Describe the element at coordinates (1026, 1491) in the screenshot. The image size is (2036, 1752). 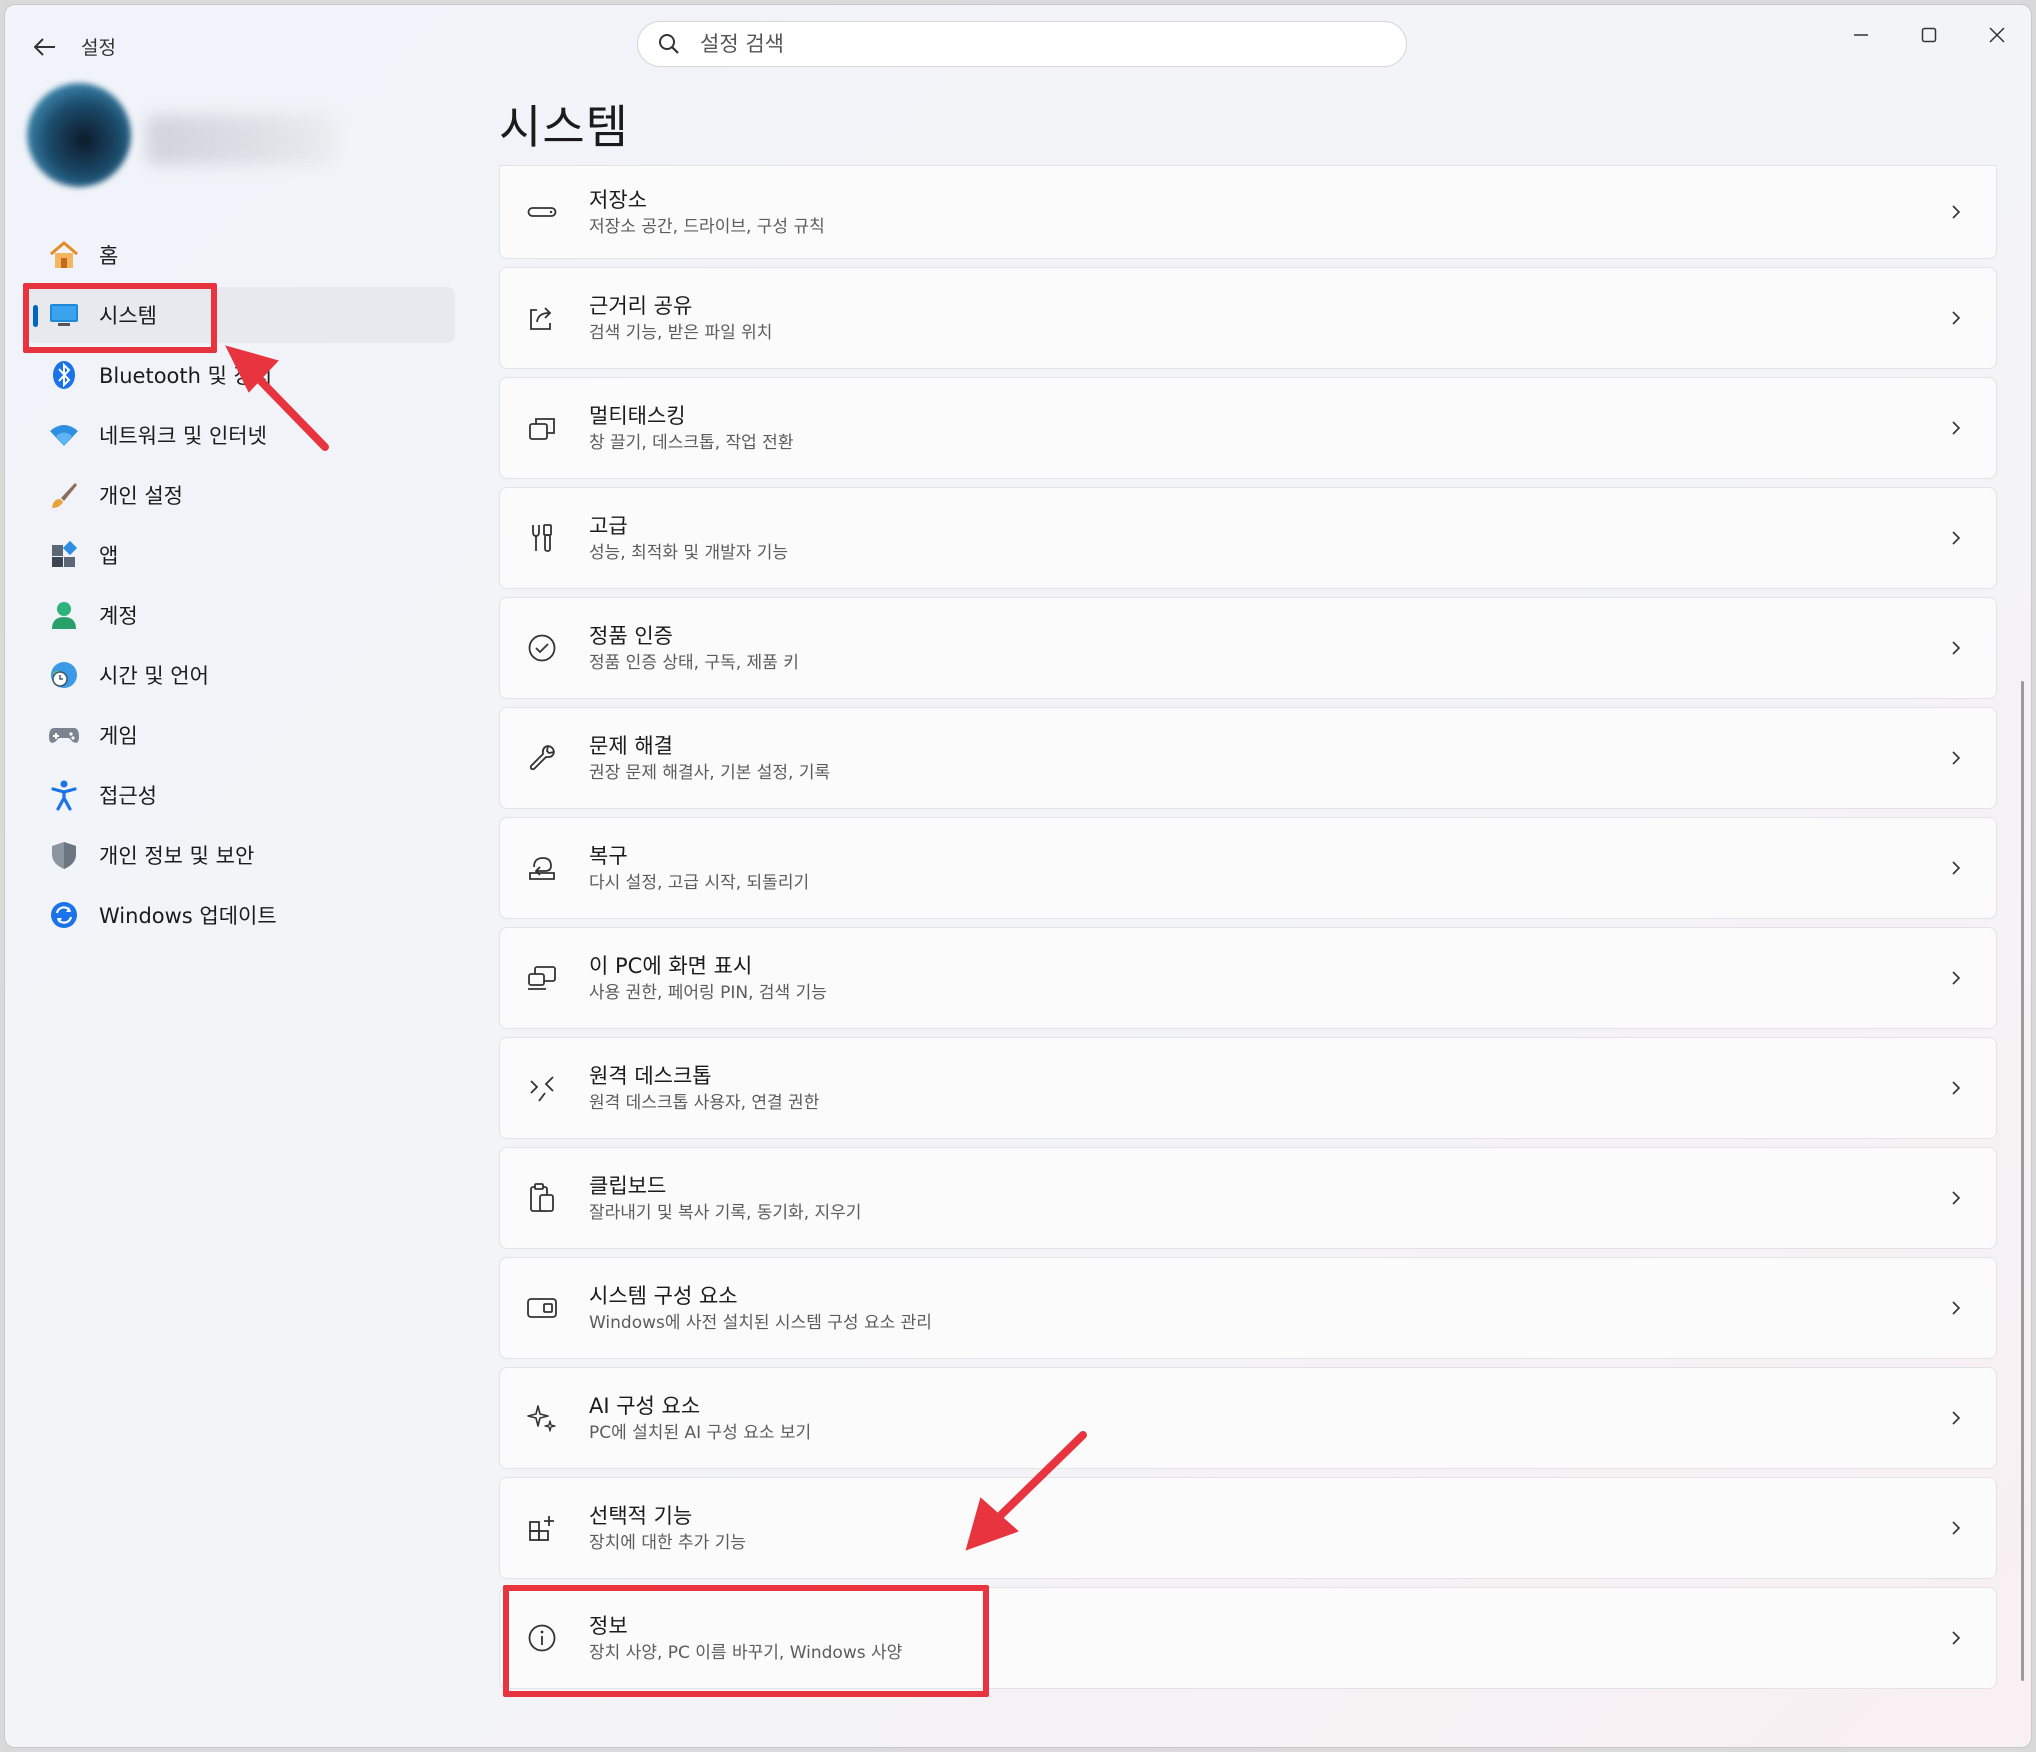
I see `arrow-to-about` at that location.